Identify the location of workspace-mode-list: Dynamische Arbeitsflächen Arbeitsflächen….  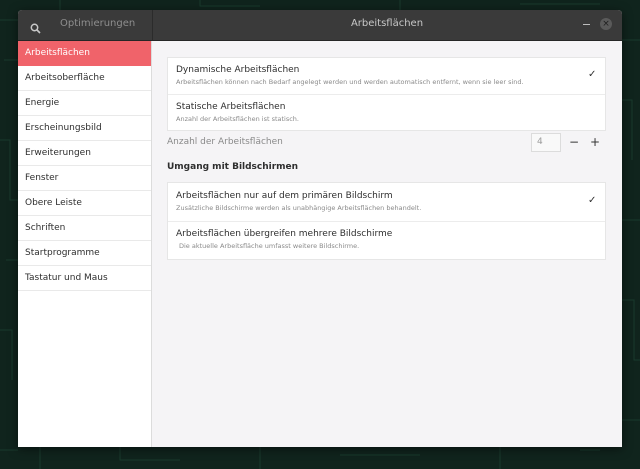
(386, 94).